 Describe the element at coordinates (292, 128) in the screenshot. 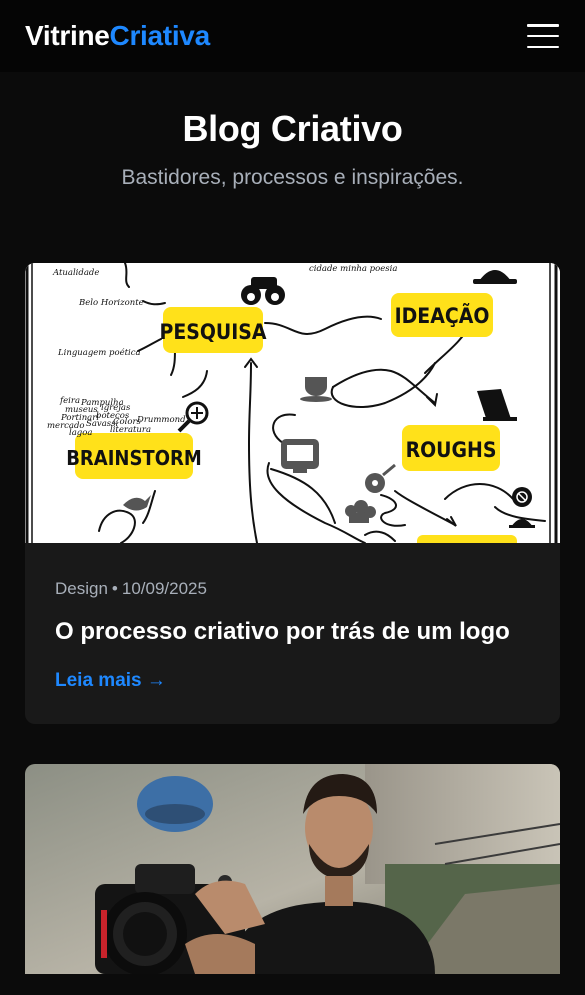

I see `page-title: Blog Criativo` at that location.